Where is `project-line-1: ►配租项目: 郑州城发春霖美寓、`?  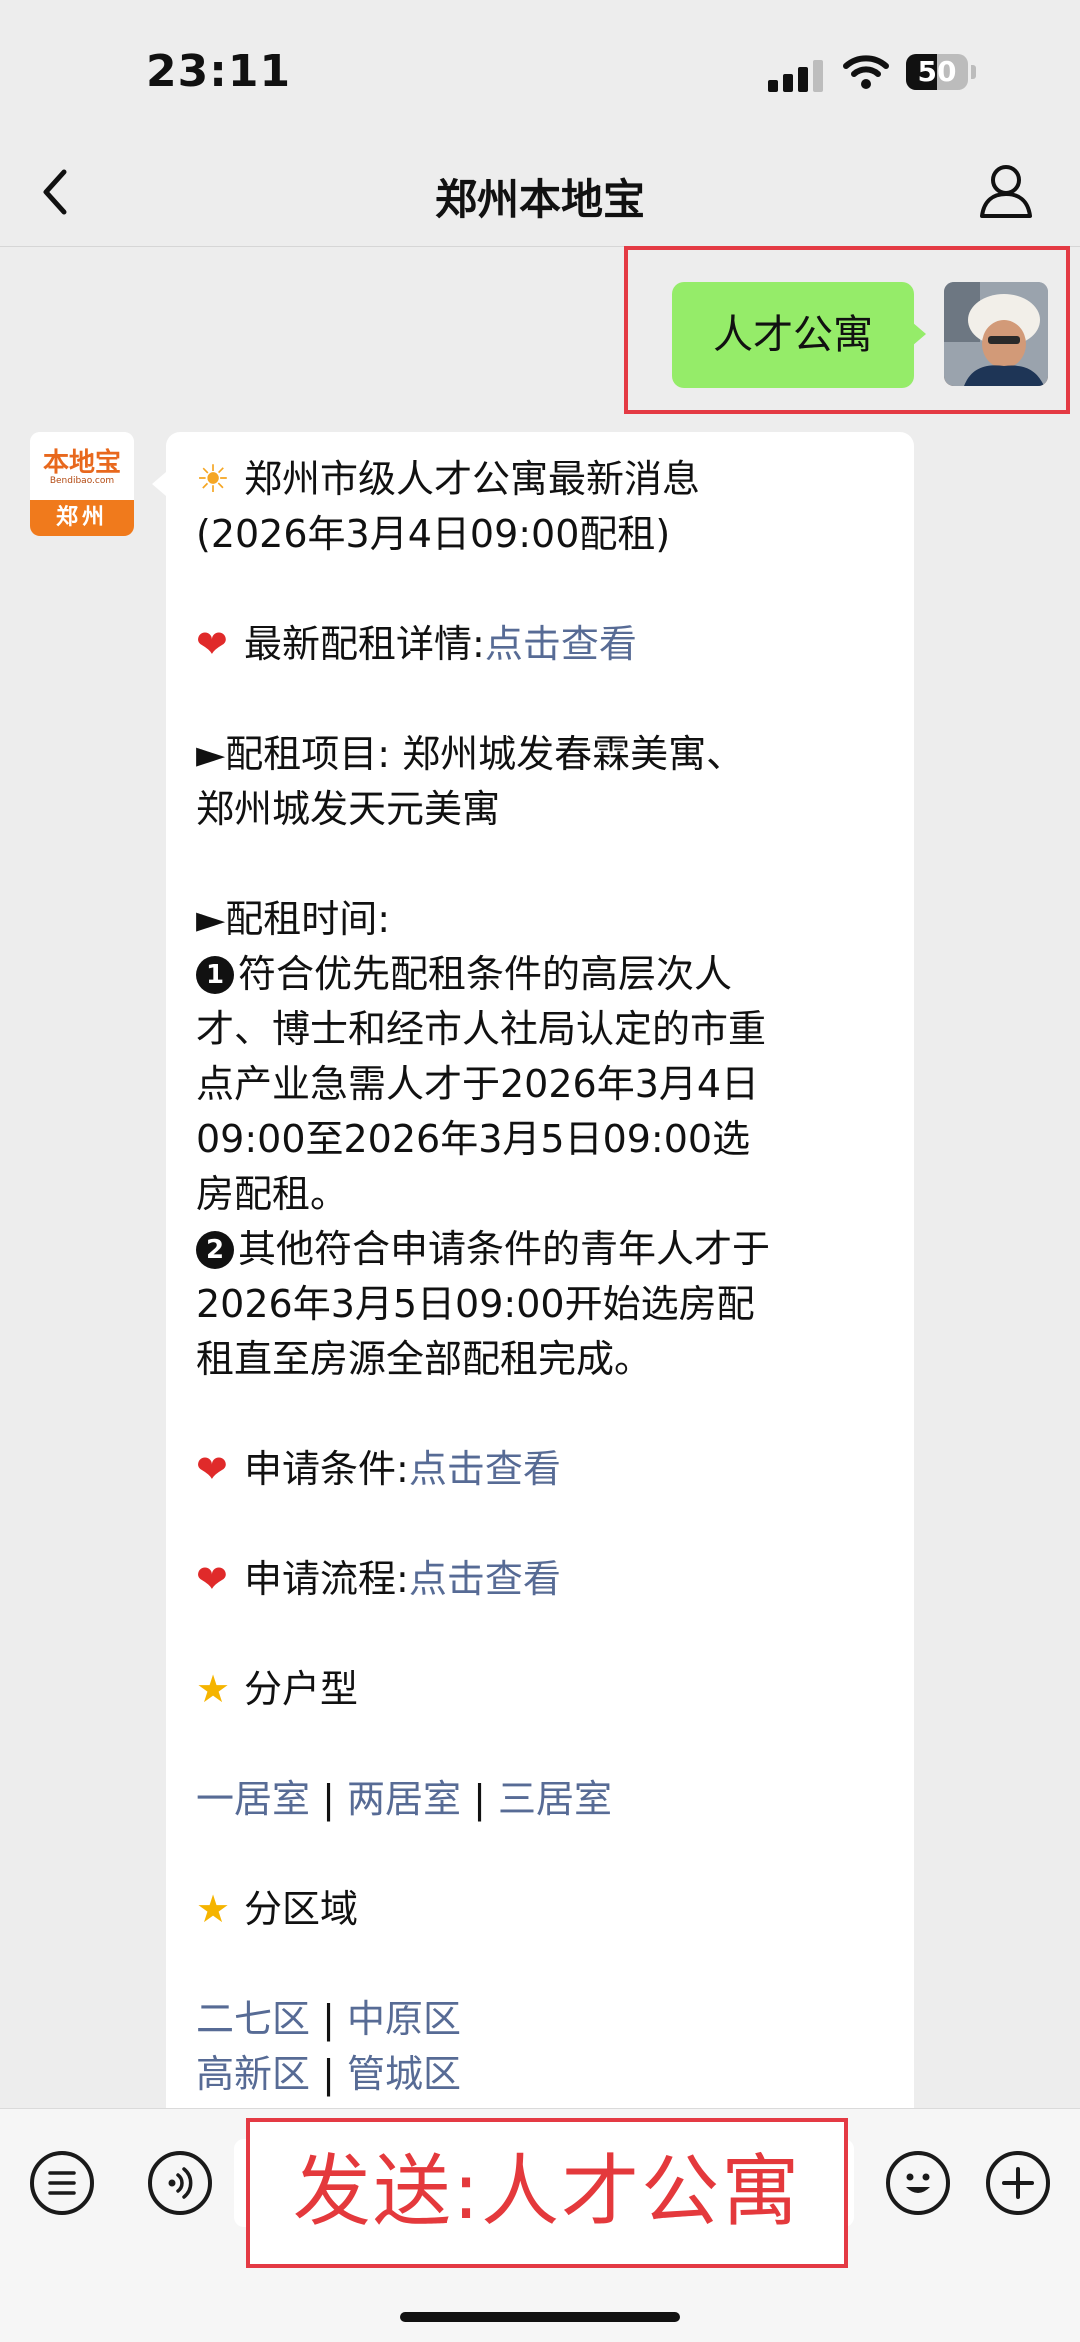 project-line-1: ►配租项目: 郑州城发春霖美寓、 is located at coordinates (470, 754).